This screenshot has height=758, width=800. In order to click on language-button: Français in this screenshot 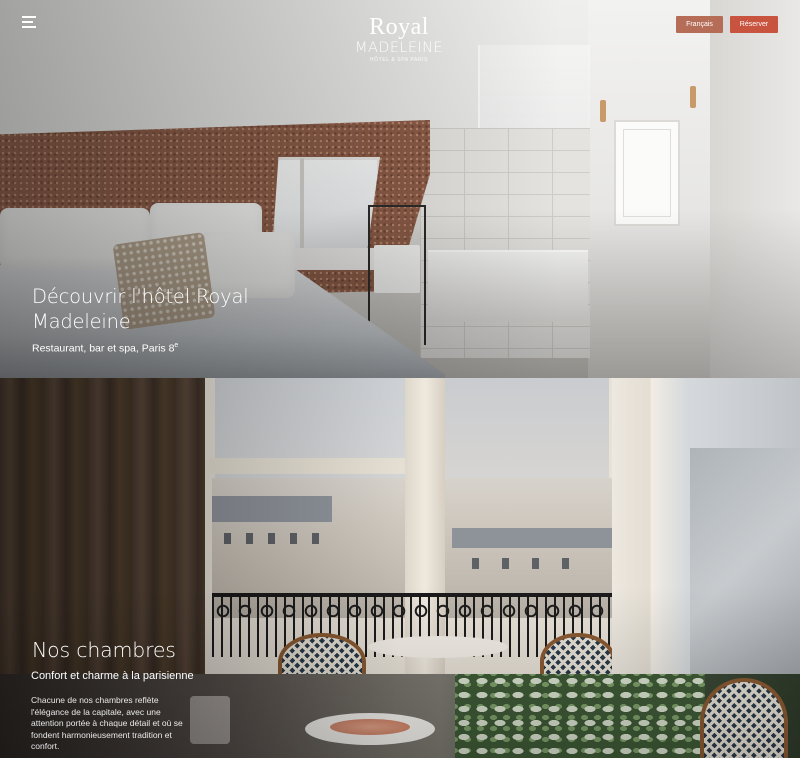, I will do `click(699, 24)`.